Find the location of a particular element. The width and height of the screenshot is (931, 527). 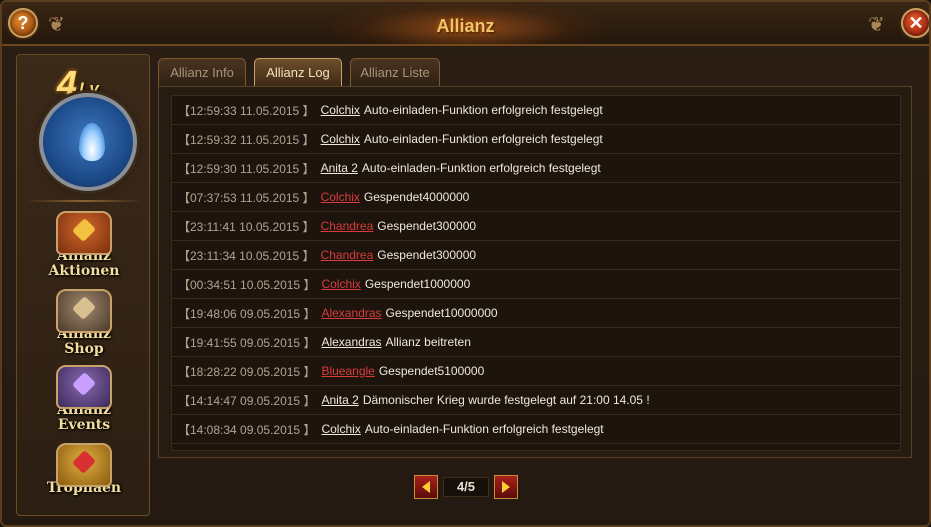

prev-page-button is located at coordinates (426, 487).